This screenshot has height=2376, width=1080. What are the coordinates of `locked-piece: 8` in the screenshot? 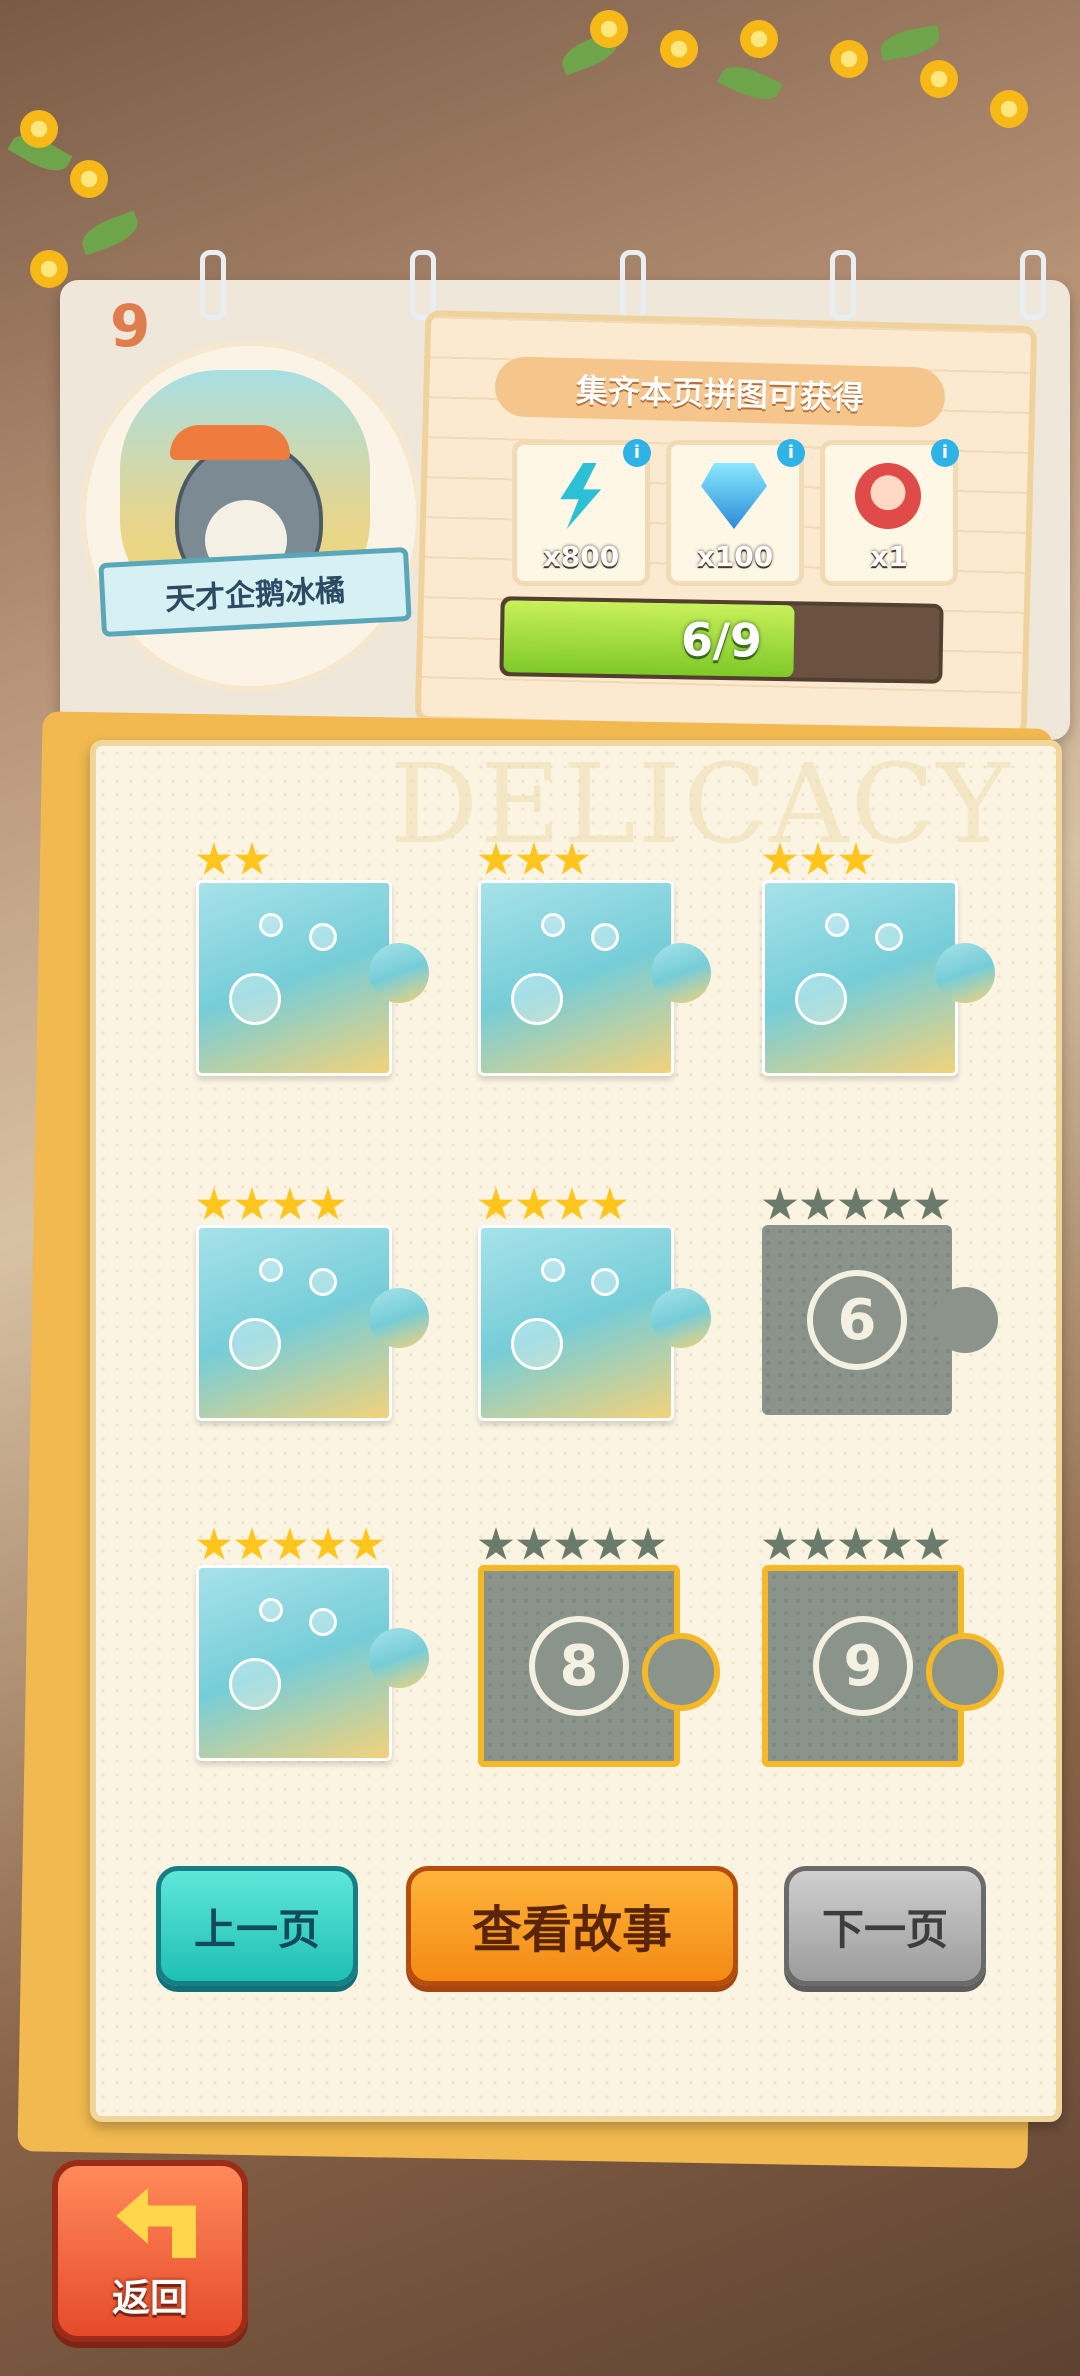 It's located at (599, 1666).